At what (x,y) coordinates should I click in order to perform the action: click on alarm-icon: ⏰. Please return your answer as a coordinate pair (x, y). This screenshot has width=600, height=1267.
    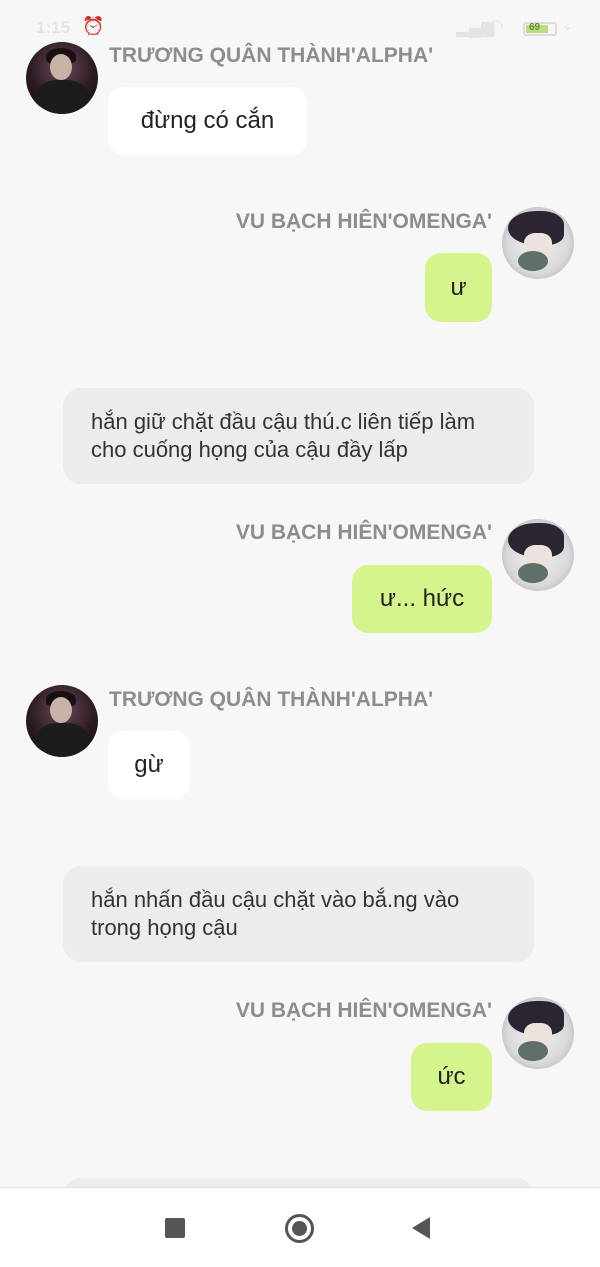
    Looking at the image, I should click on (93, 26).